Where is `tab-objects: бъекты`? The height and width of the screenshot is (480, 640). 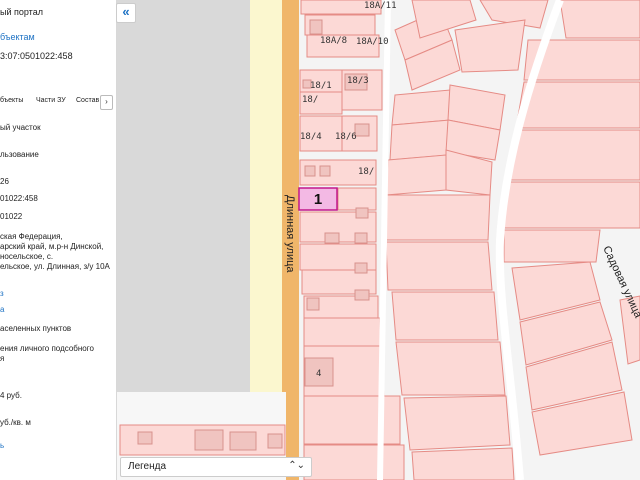 tab-objects: бъекты is located at coordinates (11, 100).